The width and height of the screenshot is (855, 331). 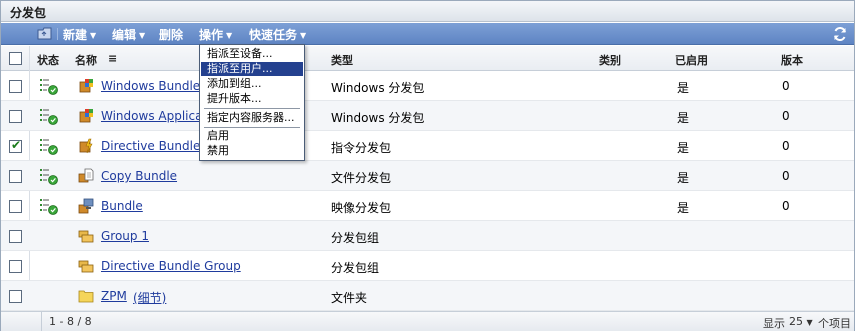 What do you see at coordinates (57, 34) in the screenshot?
I see `toolbar-separator` at bounding box center [57, 34].